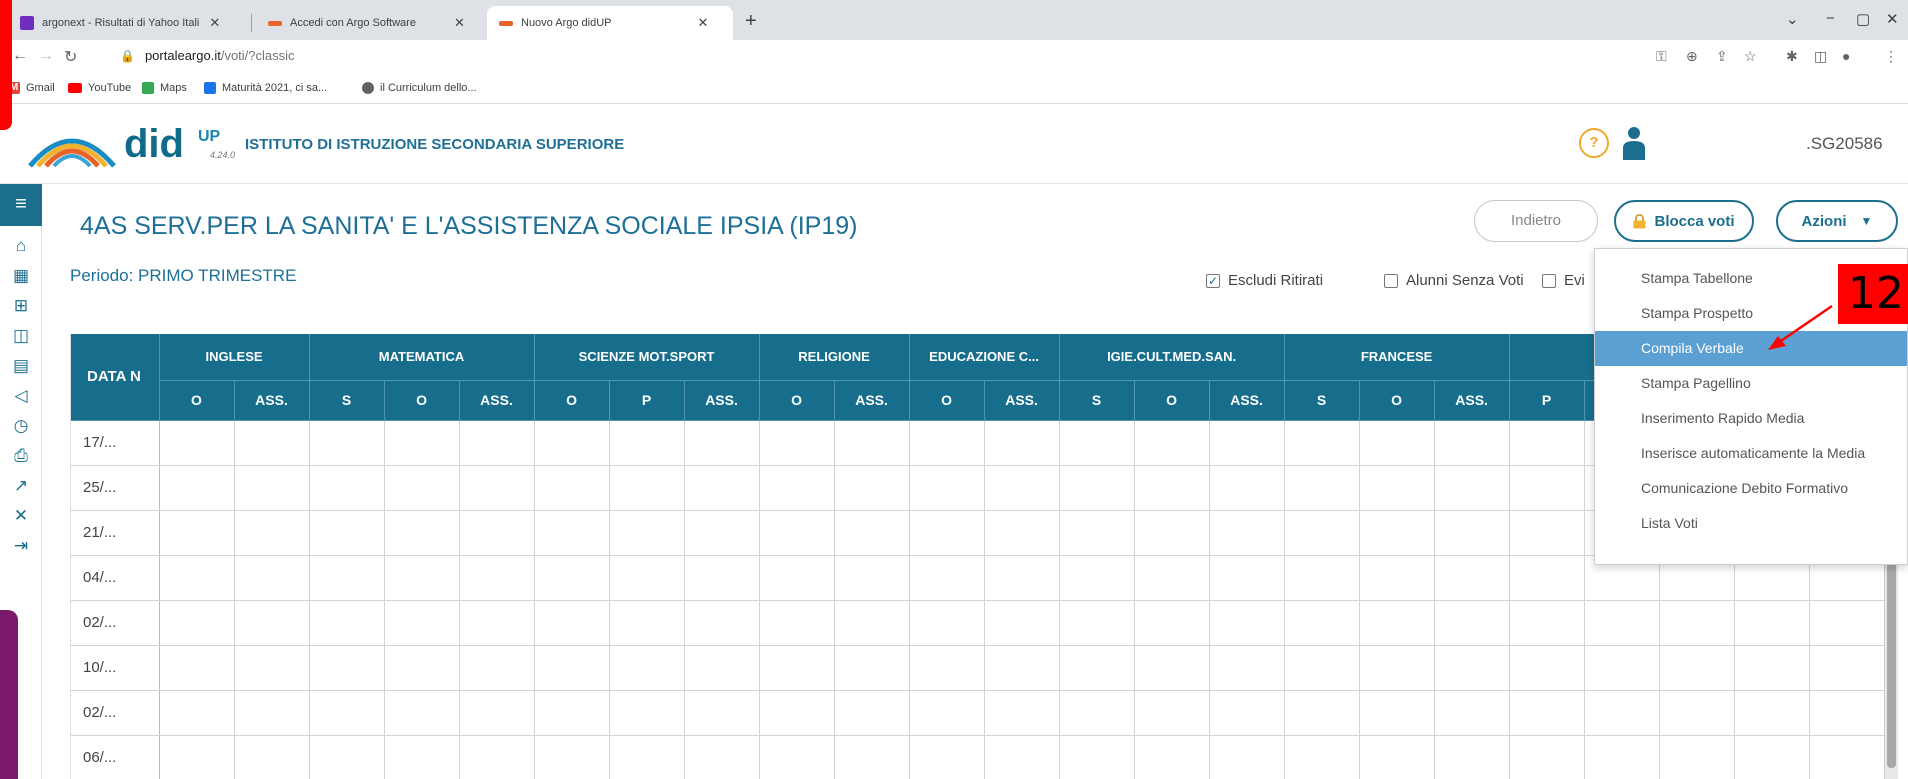  What do you see at coordinates (21, 205) in the screenshot?
I see `hamburger-menu-icon: ≡` at bounding box center [21, 205].